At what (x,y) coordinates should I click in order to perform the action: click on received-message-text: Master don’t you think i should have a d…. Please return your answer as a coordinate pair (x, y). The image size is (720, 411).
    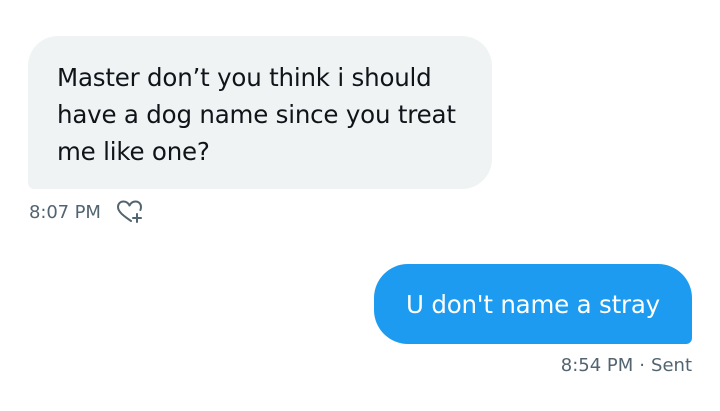
    Looking at the image, I should click on (256, 114).